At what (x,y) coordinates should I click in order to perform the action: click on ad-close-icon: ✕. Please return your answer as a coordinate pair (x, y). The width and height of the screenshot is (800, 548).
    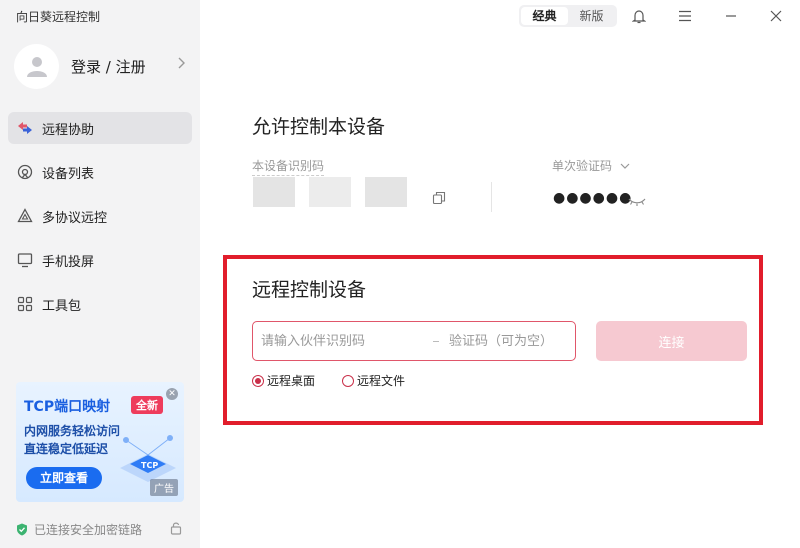
    Looking at the image, I should click on (172, 394).